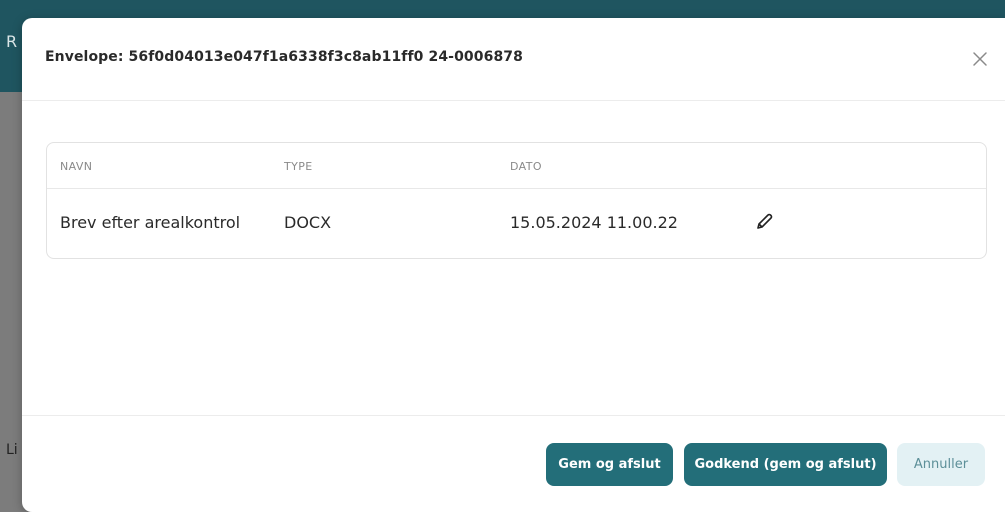 The width and height of the screenshot is (1005, 512). I want to click on background-body-text: Li, so click(12, 450).